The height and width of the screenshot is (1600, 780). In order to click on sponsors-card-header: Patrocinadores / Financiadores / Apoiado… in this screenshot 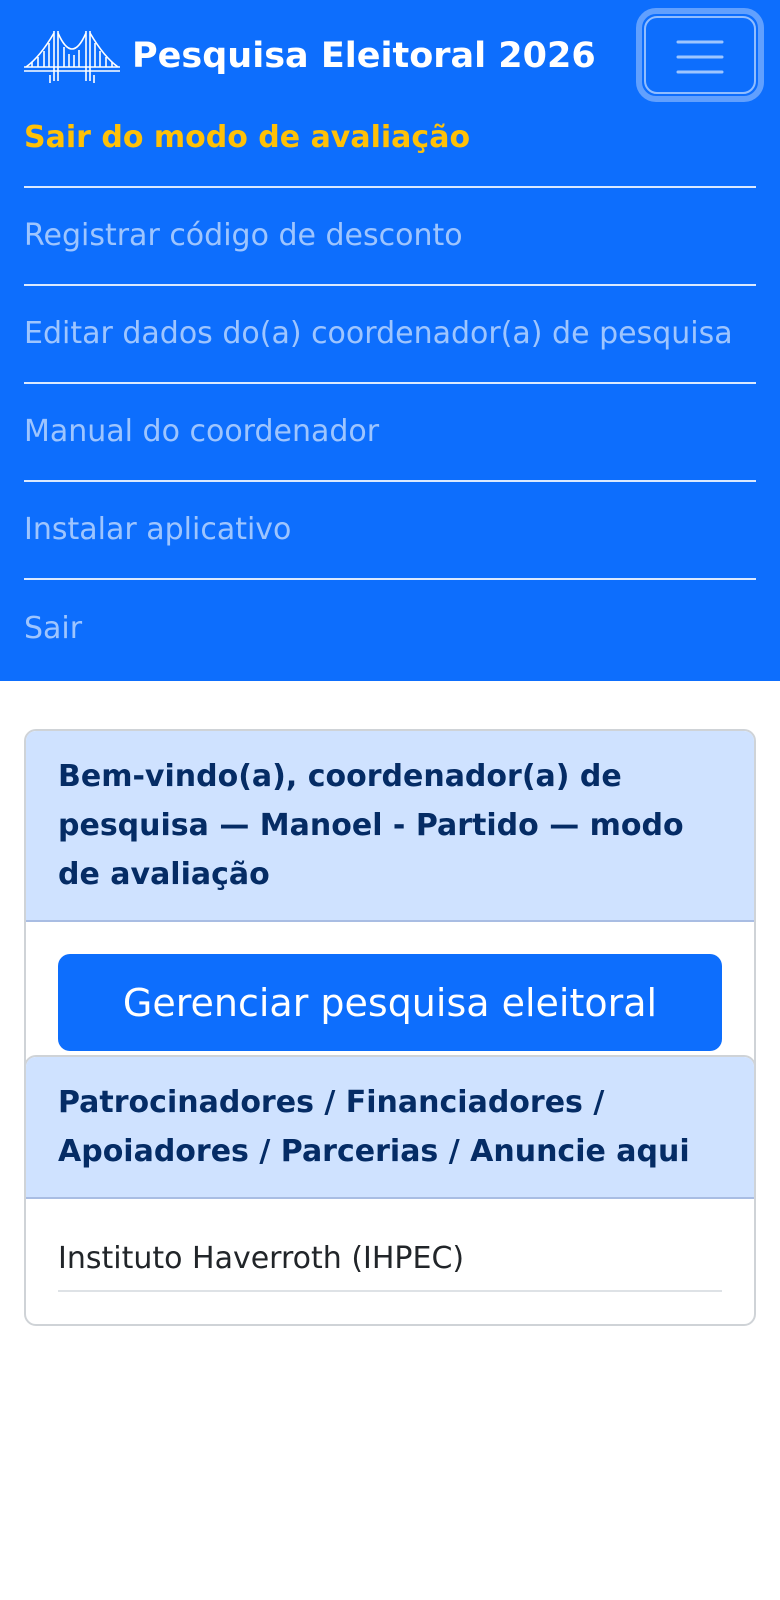, I will do `click(390, 1128)`.